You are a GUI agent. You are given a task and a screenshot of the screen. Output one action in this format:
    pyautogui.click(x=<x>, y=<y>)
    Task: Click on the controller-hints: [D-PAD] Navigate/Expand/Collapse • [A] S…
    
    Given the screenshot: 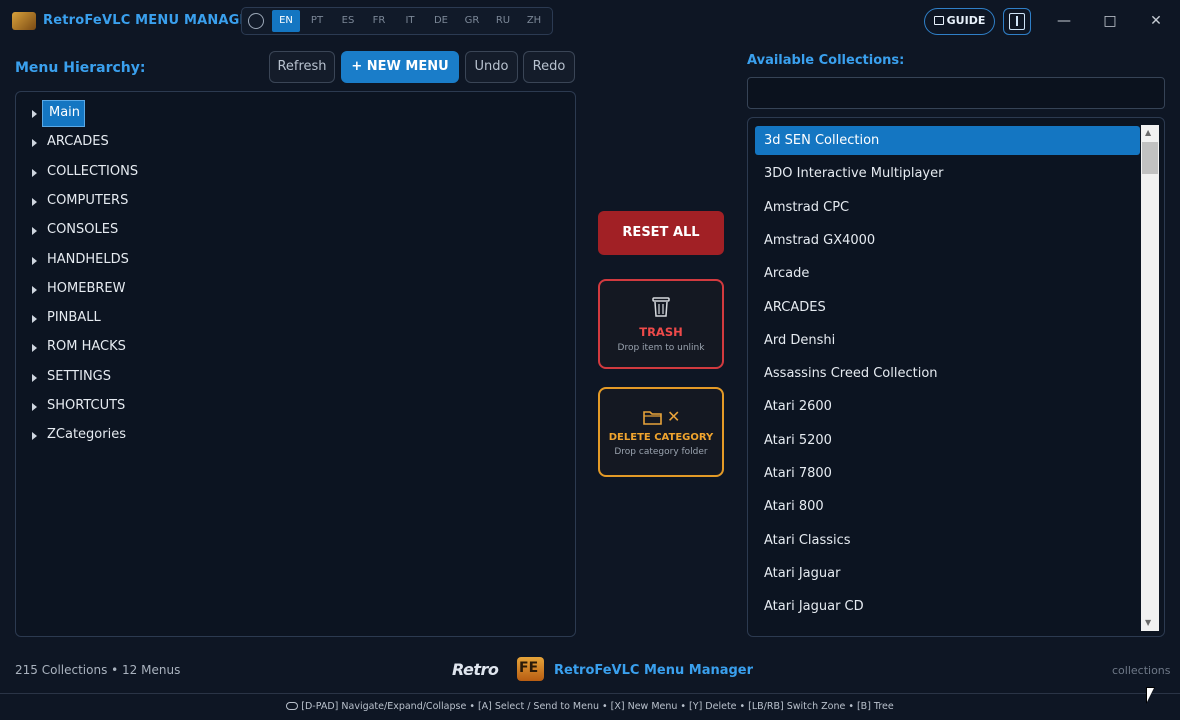 What is the action you would take?
    pyautogui.click(x=590, y=706)
    